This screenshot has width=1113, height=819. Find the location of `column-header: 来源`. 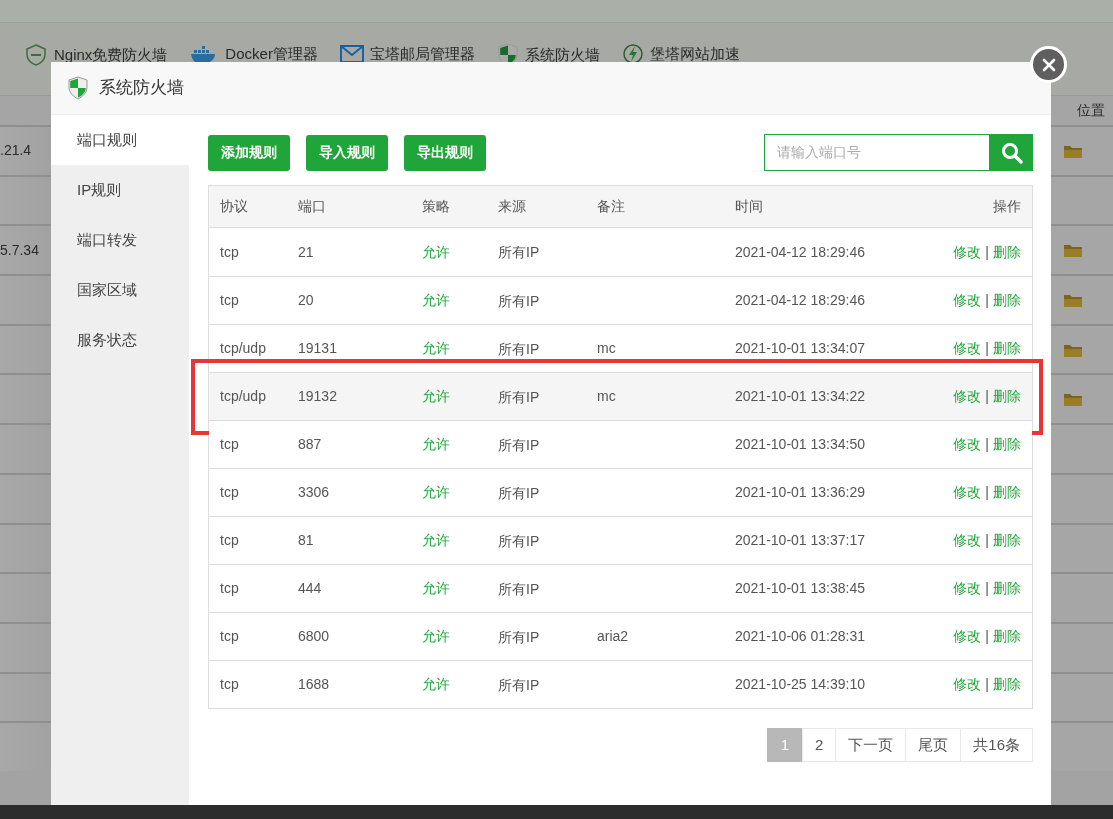

column-header: 来源 is located at coordinates (512, 206).